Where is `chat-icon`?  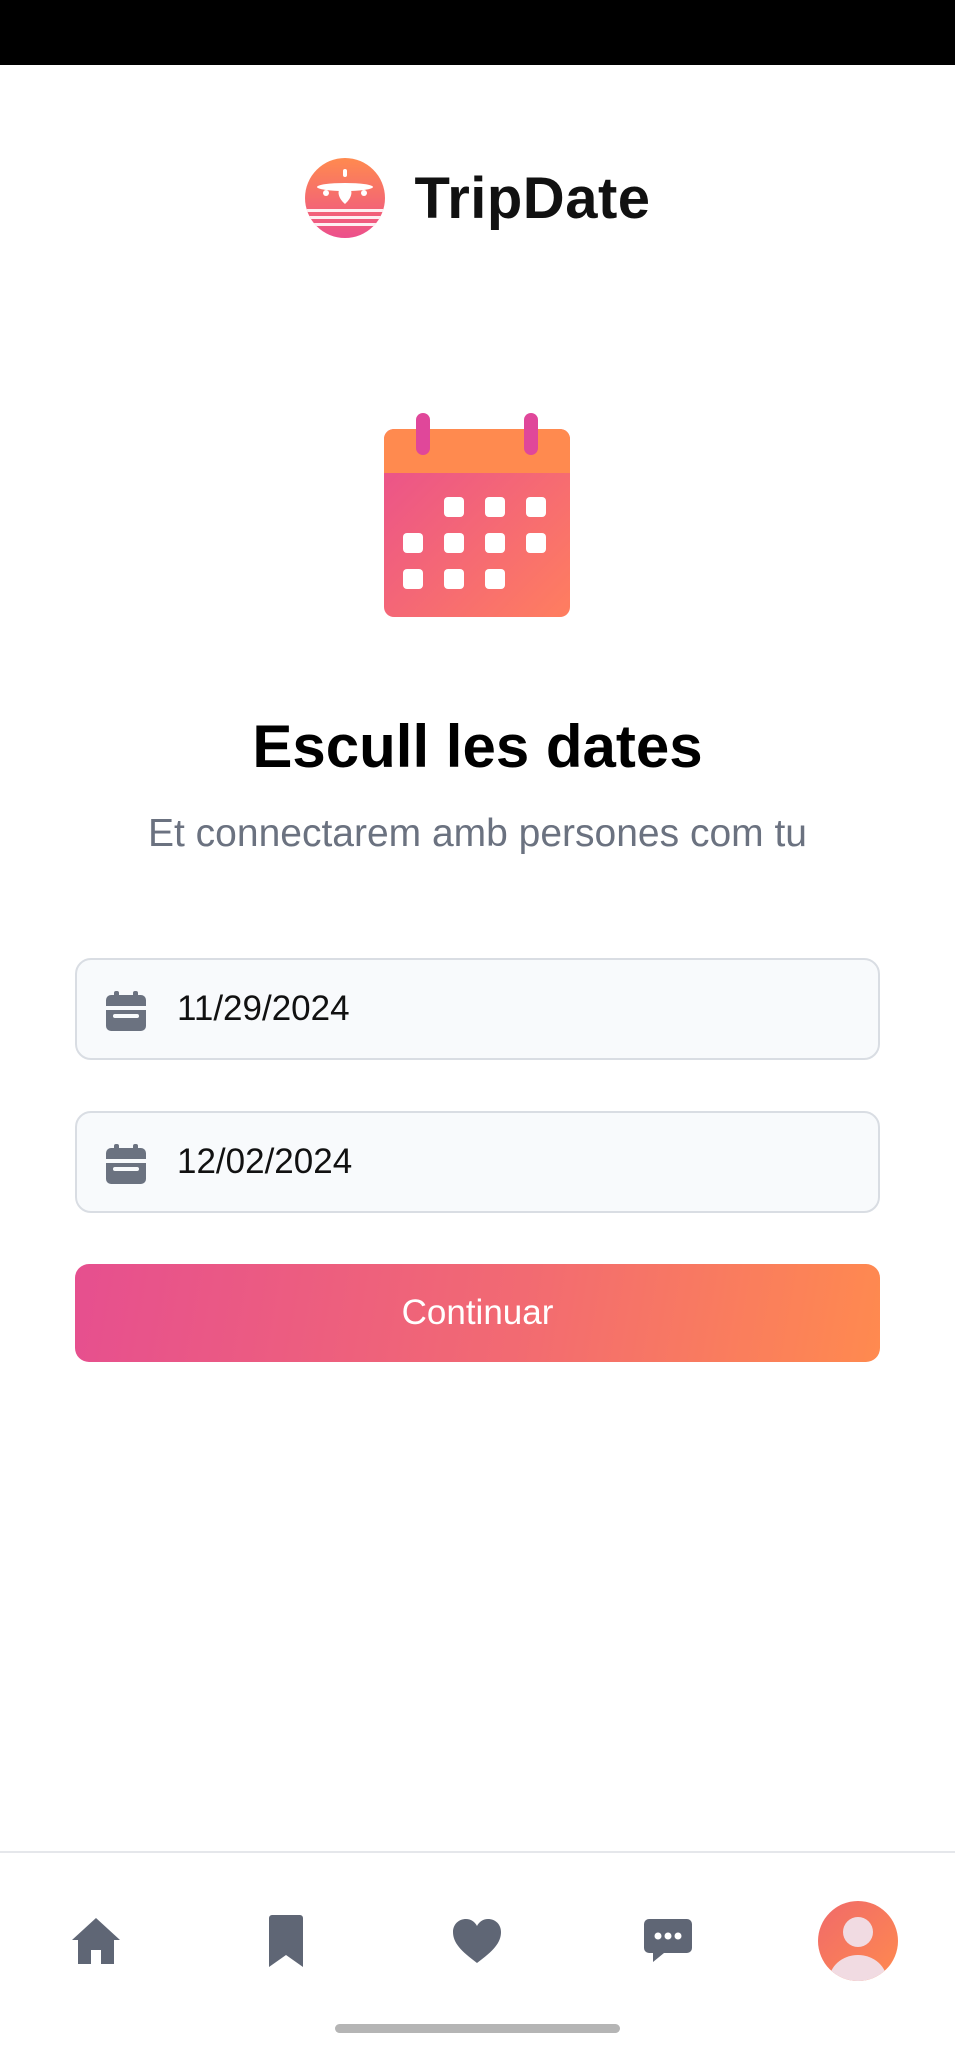
chat-icon is located at coordinates (668, 1943).